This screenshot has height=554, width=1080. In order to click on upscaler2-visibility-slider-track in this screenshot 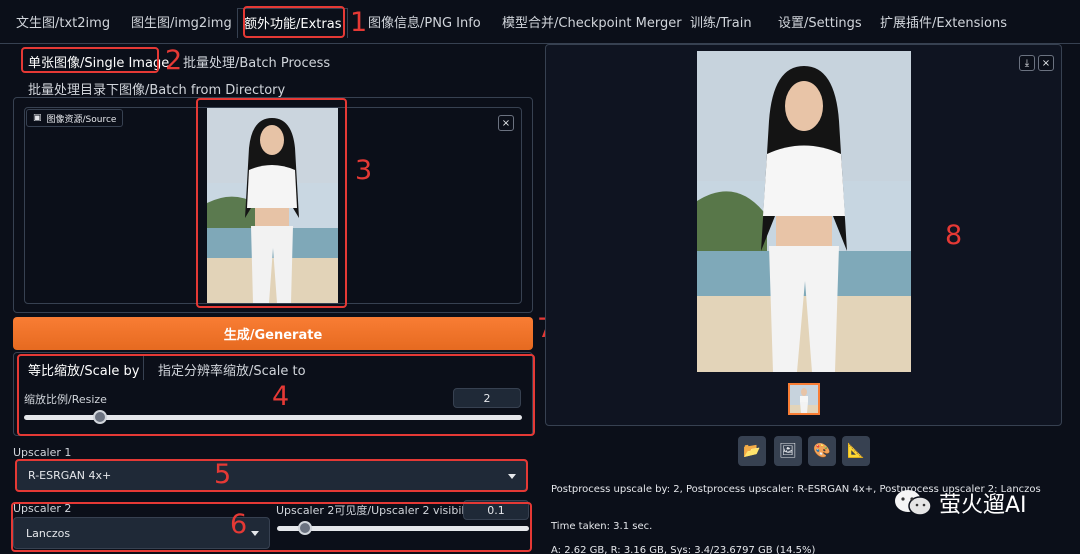, I will do `click(403, 528)`.